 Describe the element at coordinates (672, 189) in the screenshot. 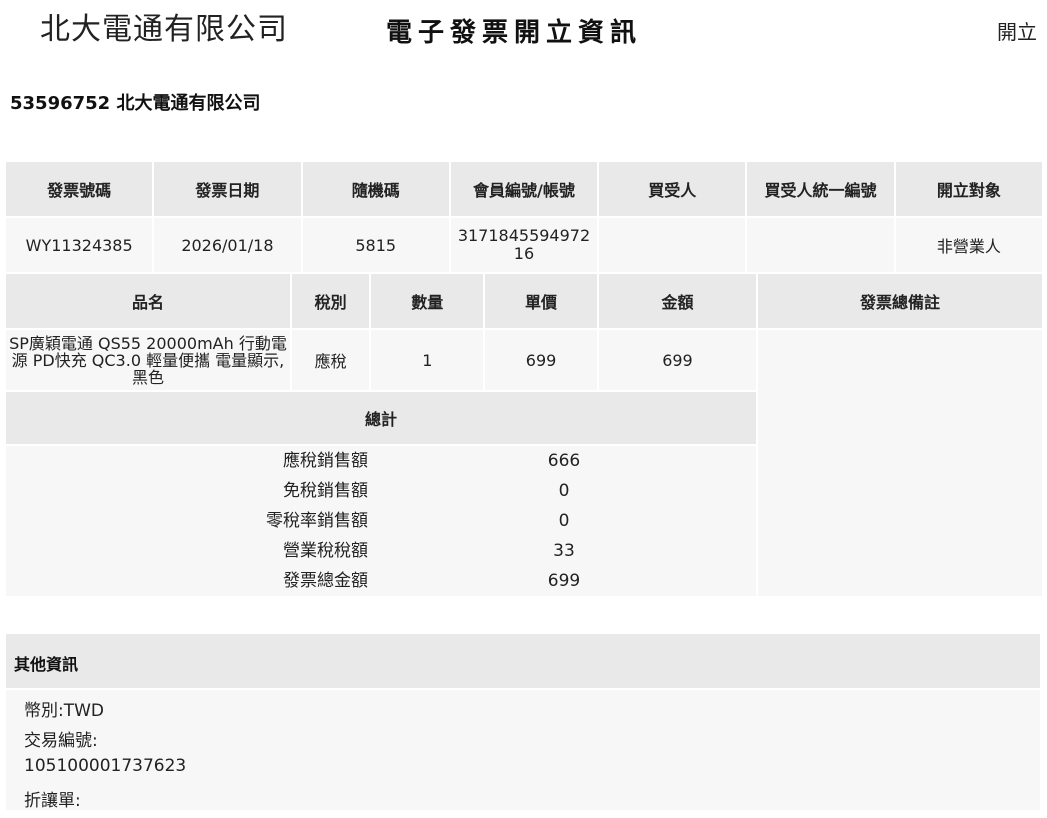

I see `header-buyer: 買受人` at that location.